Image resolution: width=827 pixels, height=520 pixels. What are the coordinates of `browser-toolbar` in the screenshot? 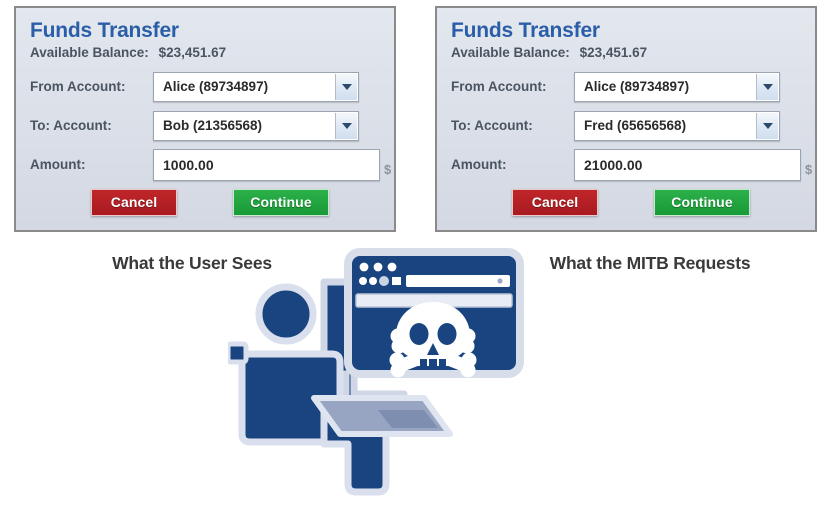 It's located at (434, 281).